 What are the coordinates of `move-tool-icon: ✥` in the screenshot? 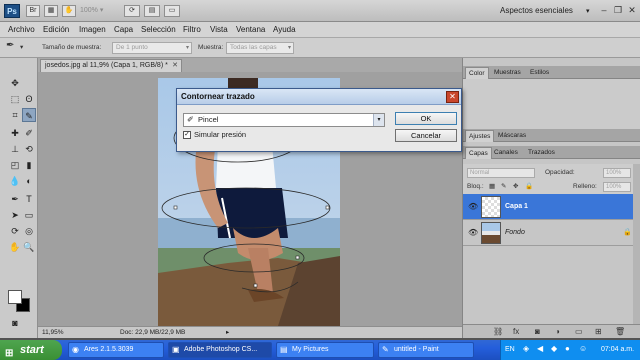 It's located at (15, 83).